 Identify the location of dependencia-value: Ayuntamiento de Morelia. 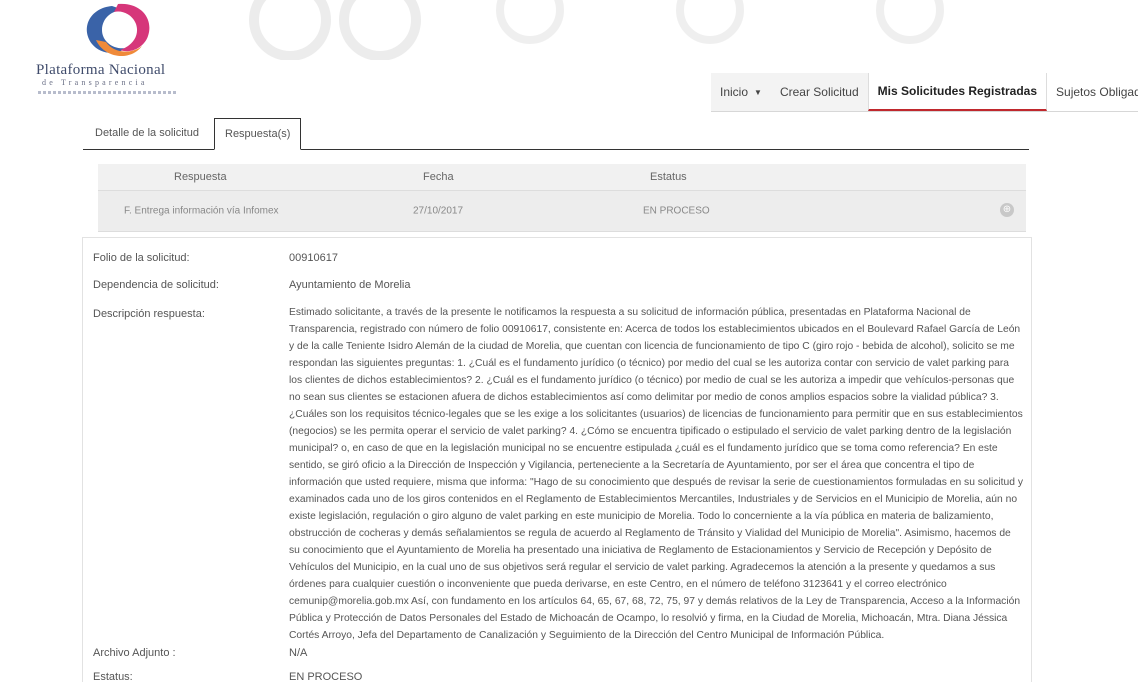
(350, 285).